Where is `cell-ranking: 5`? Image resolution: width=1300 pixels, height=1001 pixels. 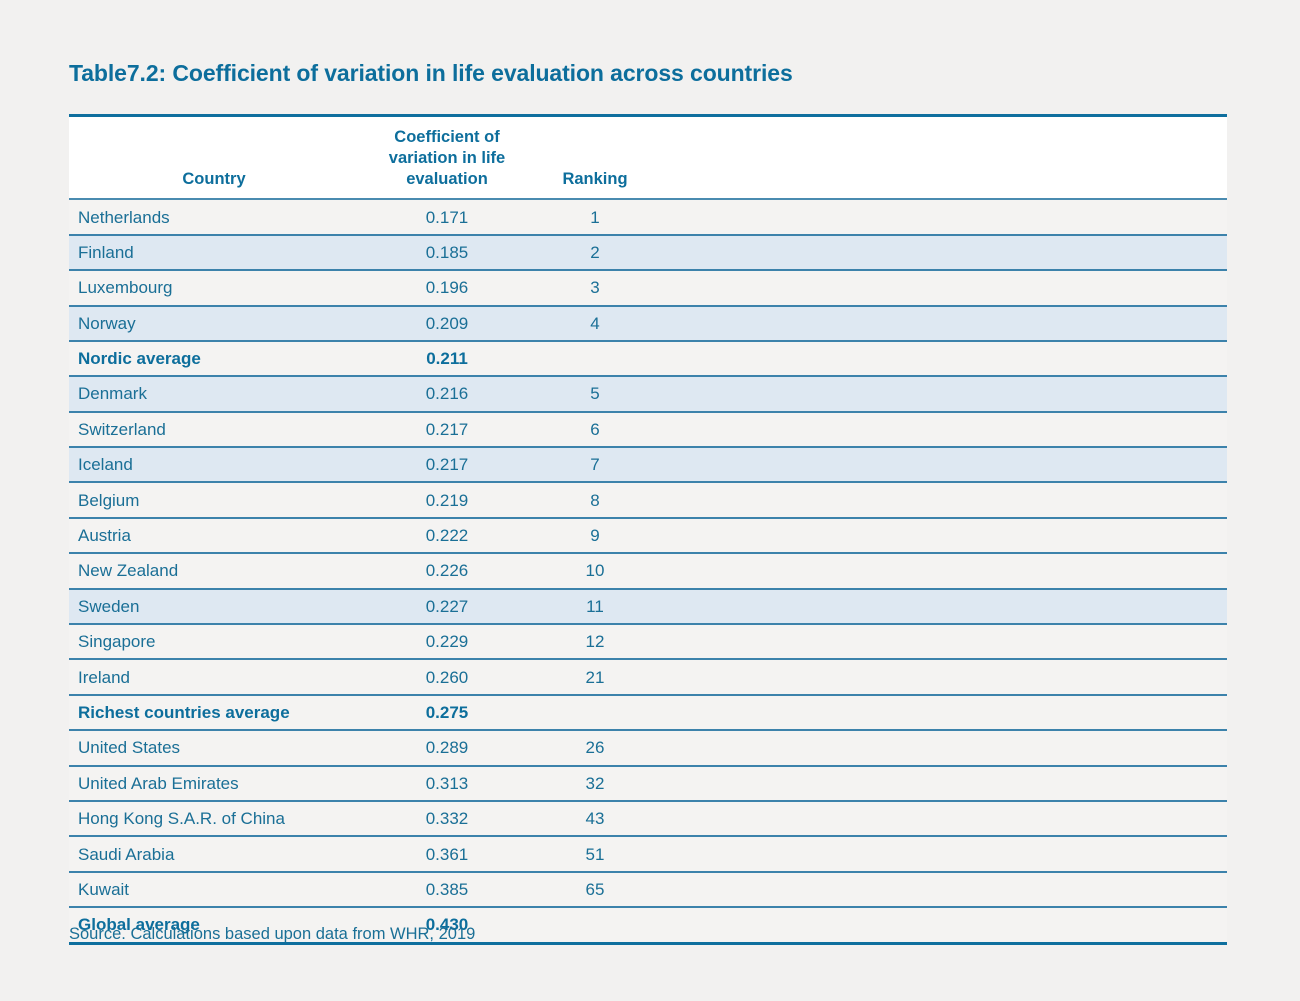
cell-ranking: 5 is located at coordinates (595, 394).